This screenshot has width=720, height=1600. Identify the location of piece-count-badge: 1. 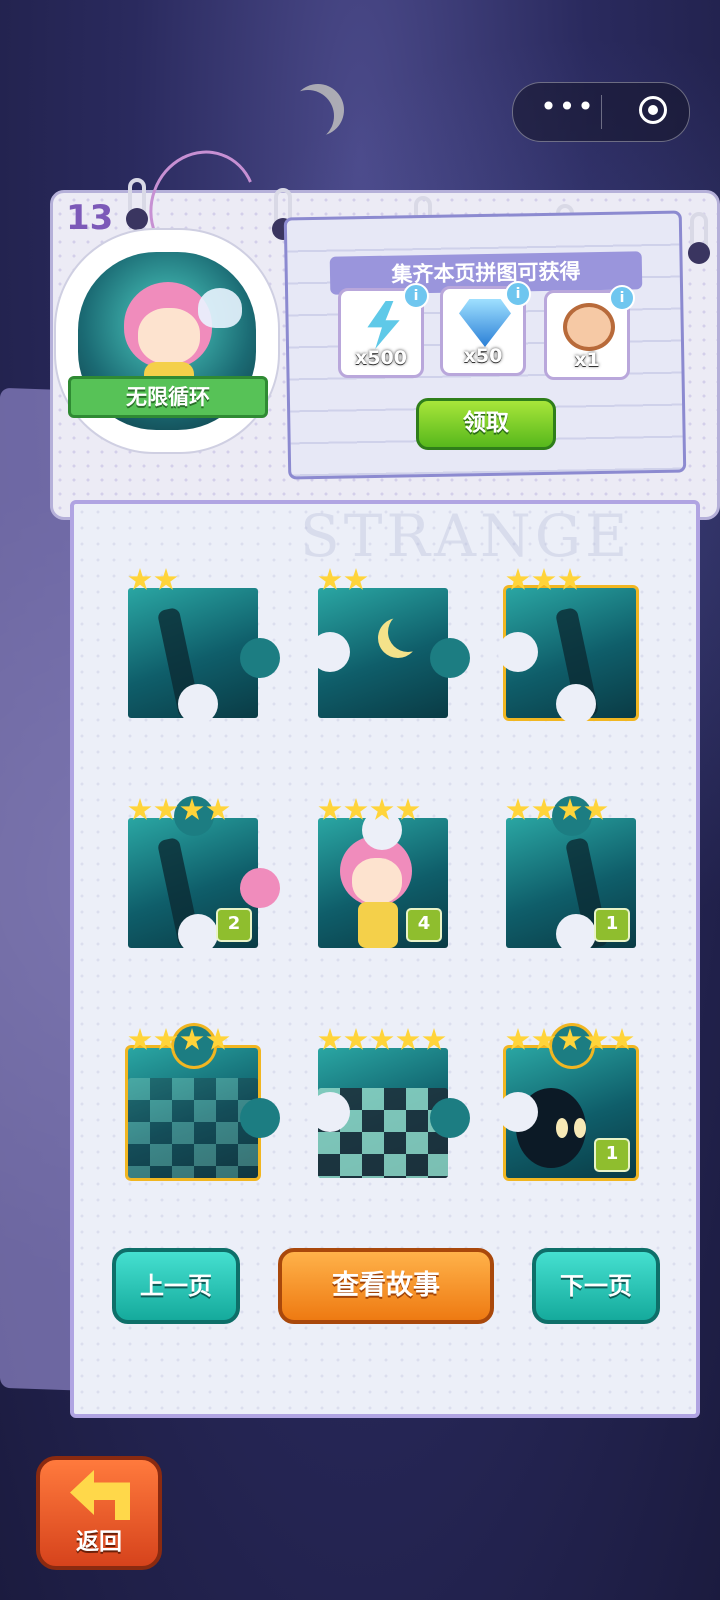
(612, 1155).